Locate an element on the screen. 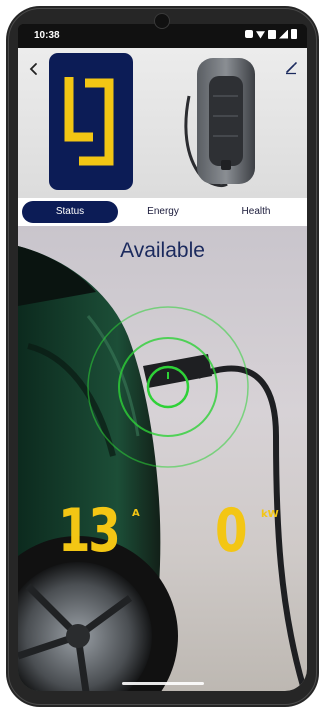 The width and height of the screenshot is (325, 713). tab-energy: Energy is located at coordinates (163, 212).